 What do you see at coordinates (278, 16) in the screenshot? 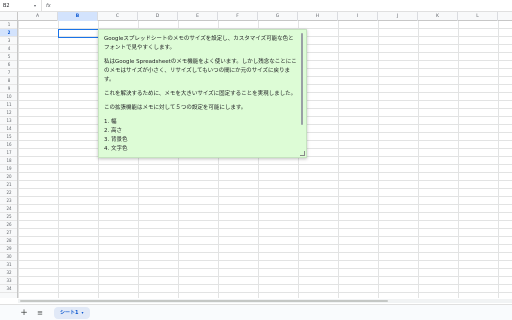
I see `column-header-g: G` at bounding box center [278, 16].